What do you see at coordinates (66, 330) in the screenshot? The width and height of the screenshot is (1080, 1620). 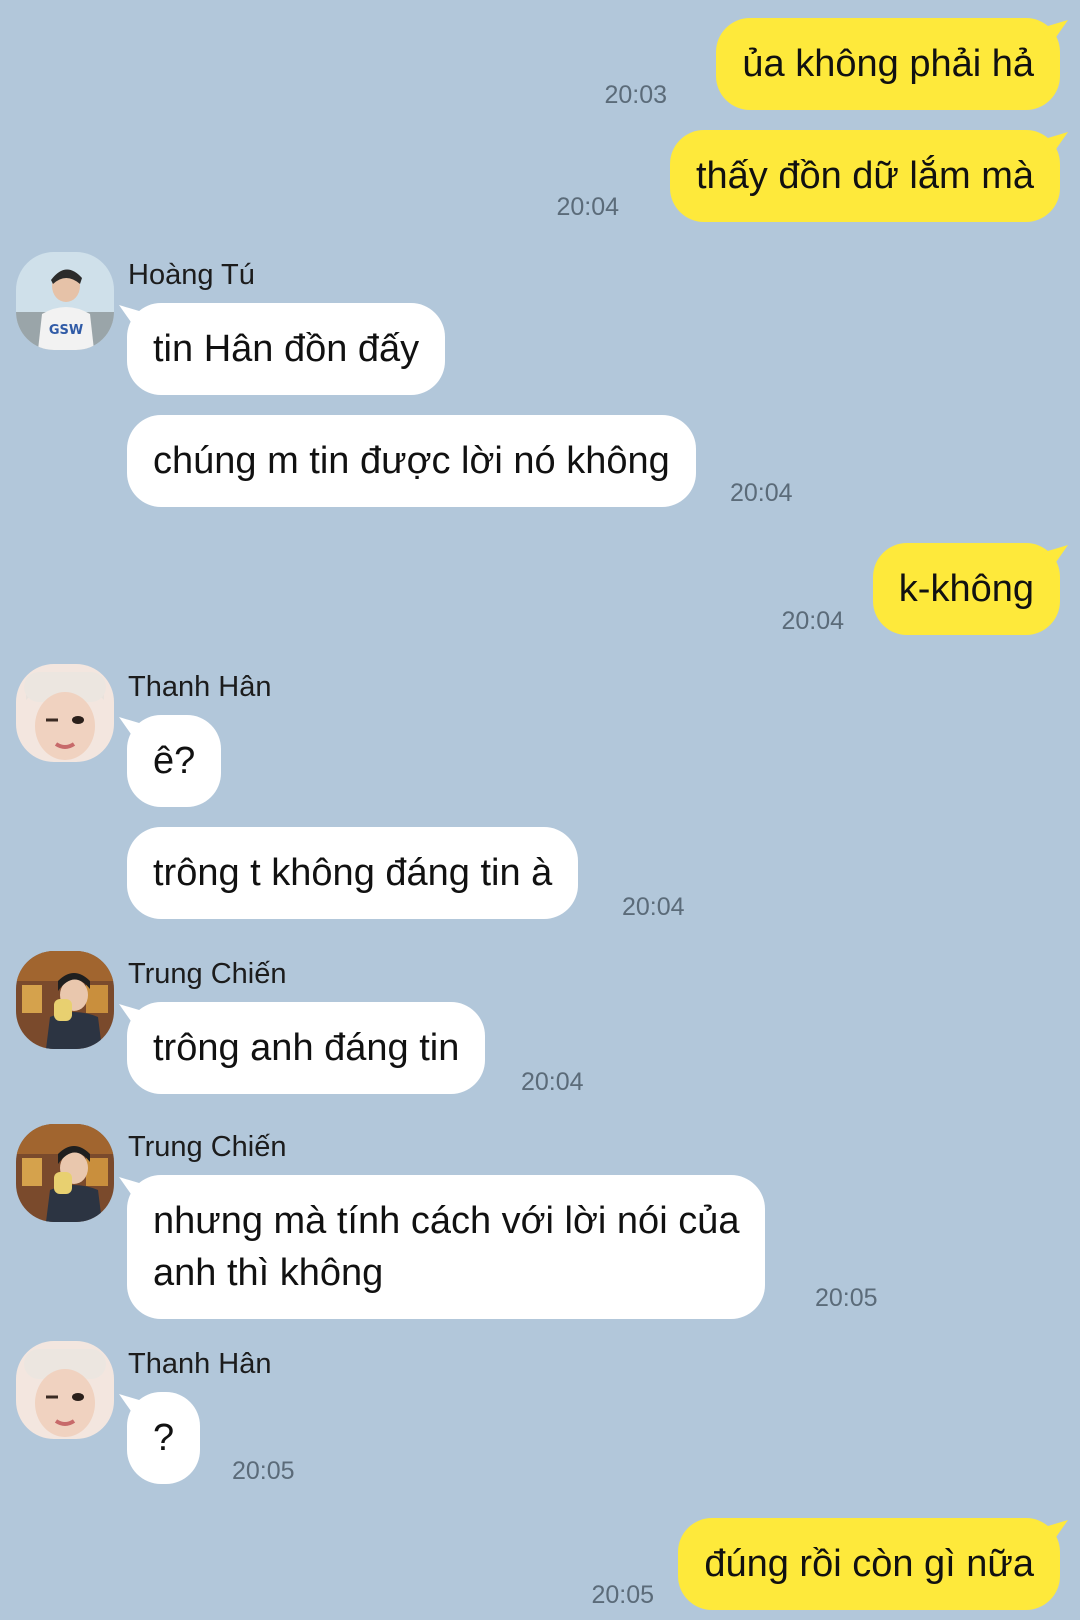 I see `svg-text: GSW` at bounding box center [66, 330].